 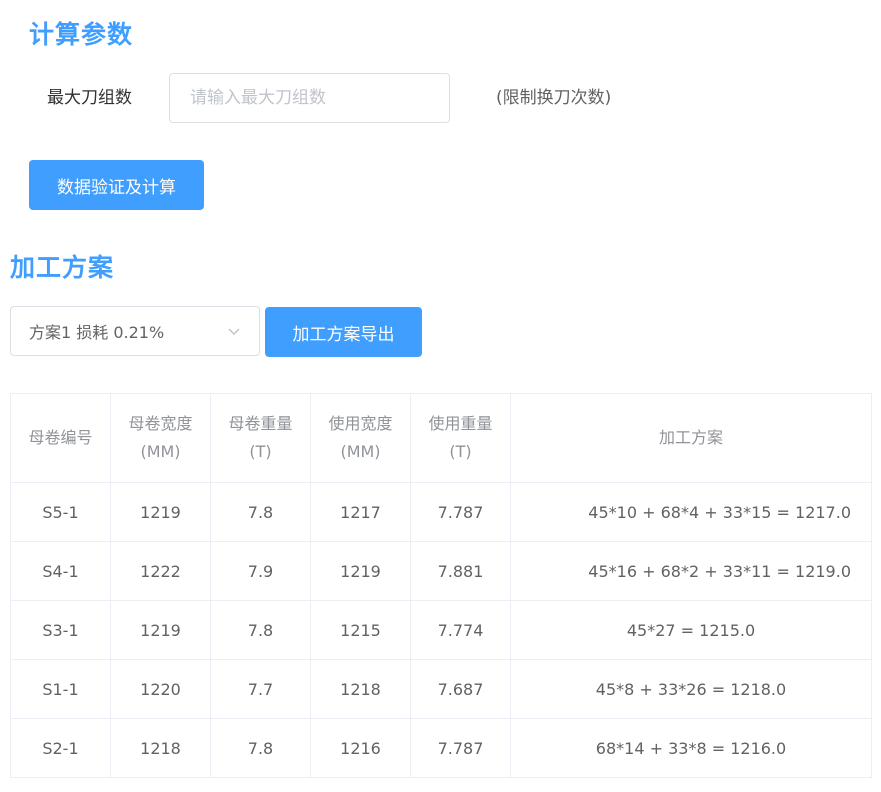 What do you see at coordinates (360, 571) in the screenshot?
I see `cell-used-width: 1219` at bounding box center [360, 571].